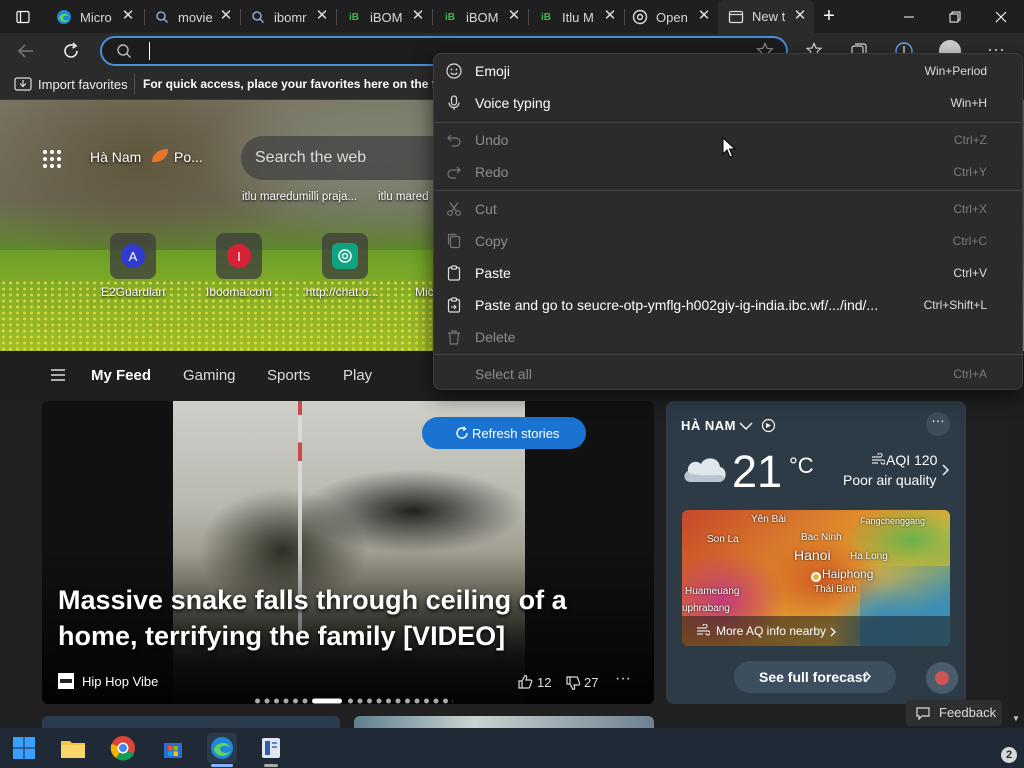  Describe the element at coordinates (120, 681) in the screenshot. I see `story-source: Hip Hop Vibe` at that location.